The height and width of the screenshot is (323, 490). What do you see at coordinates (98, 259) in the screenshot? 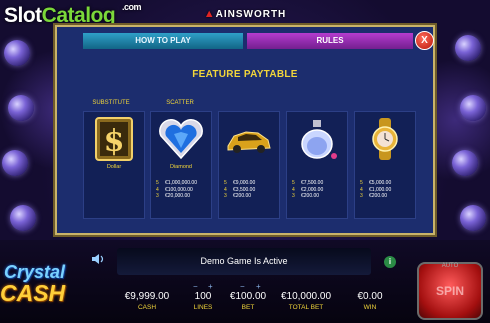
I see `speaker-icon` at bounding box center [98, 259].